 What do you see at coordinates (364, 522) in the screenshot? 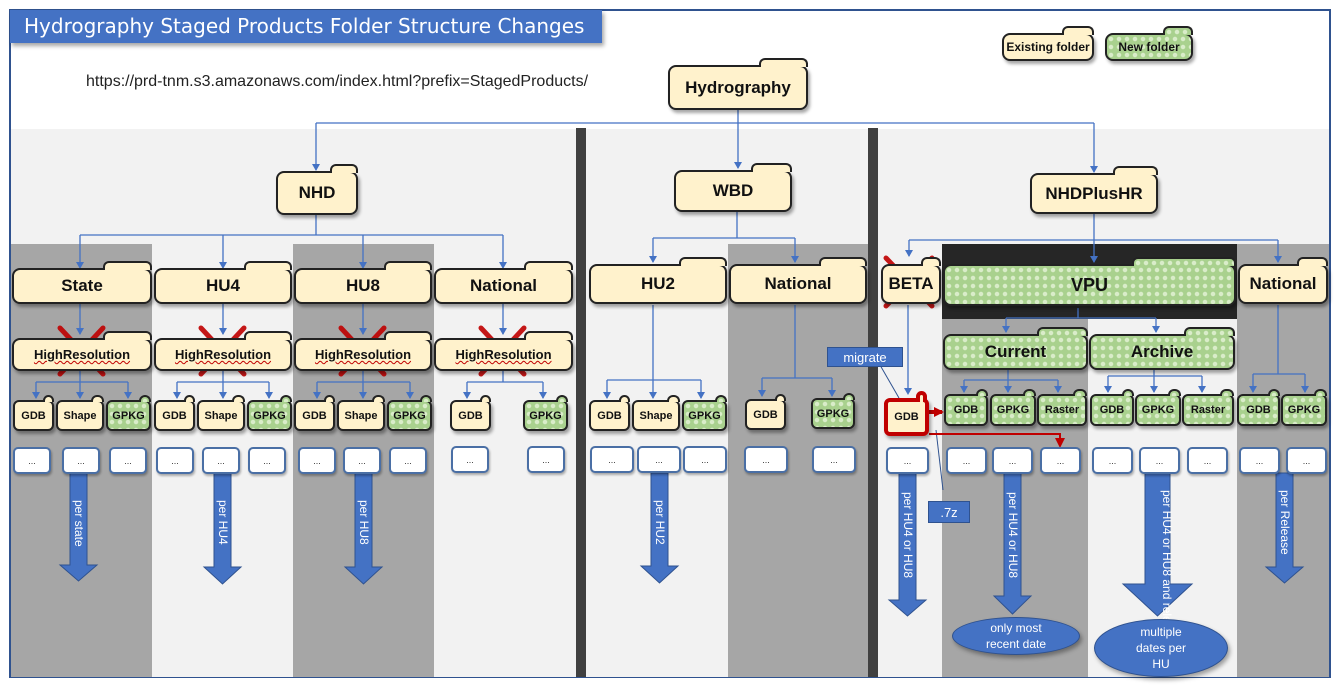
I see `note-per-hu8: per HU8` at bounding box center [364, 522].